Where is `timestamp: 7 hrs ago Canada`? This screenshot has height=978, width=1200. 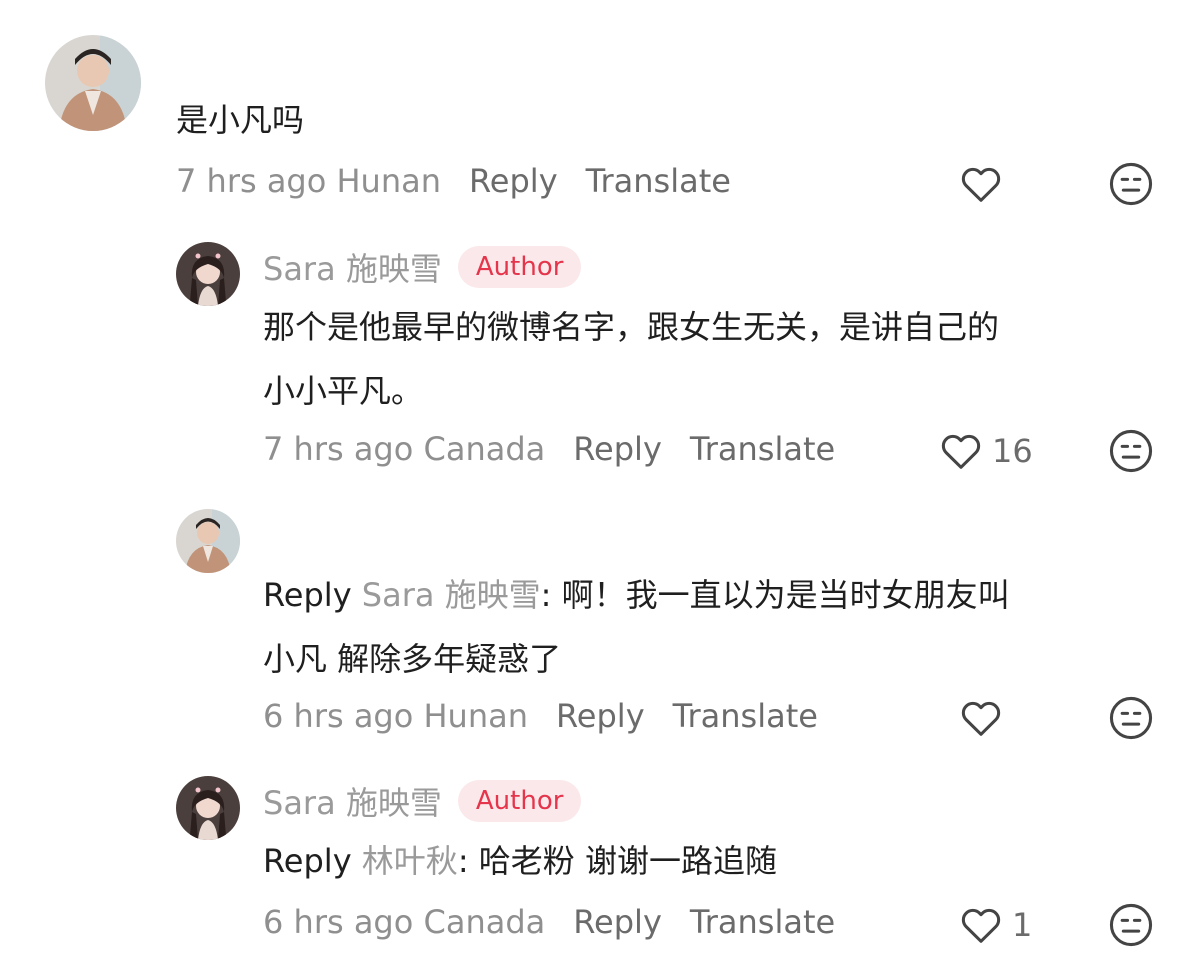
timestamp: 7 hrs ago Canada is located at coordinates (404, 449).